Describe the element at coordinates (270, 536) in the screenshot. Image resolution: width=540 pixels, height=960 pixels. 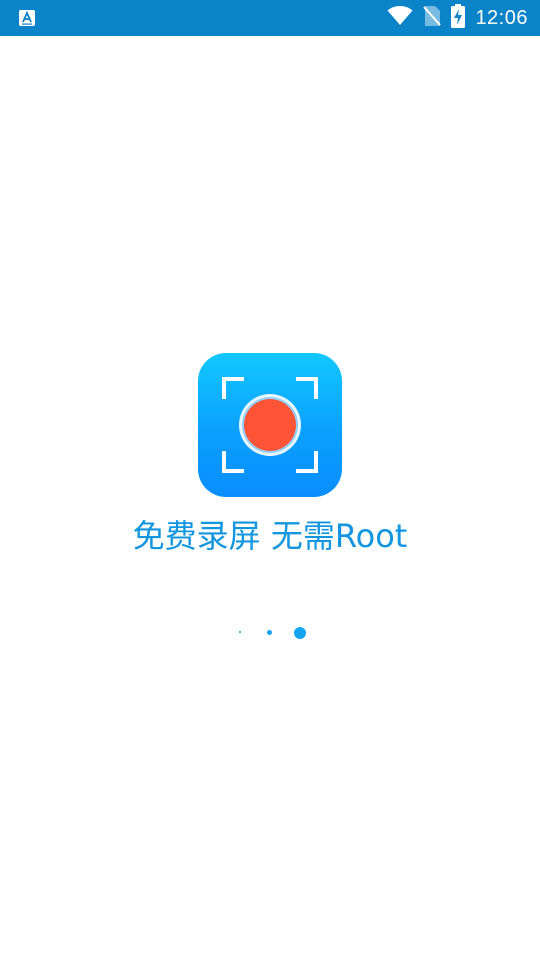
I see `tagline: 免费录屏 无需Root` at that location.